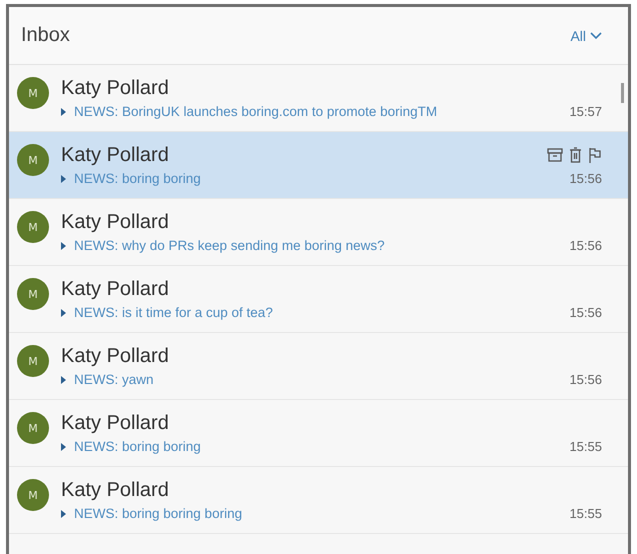  Describe the element at coordinates (114, 379) in the screenshot. I see `message-subject: NEWS: yawn` at that location.